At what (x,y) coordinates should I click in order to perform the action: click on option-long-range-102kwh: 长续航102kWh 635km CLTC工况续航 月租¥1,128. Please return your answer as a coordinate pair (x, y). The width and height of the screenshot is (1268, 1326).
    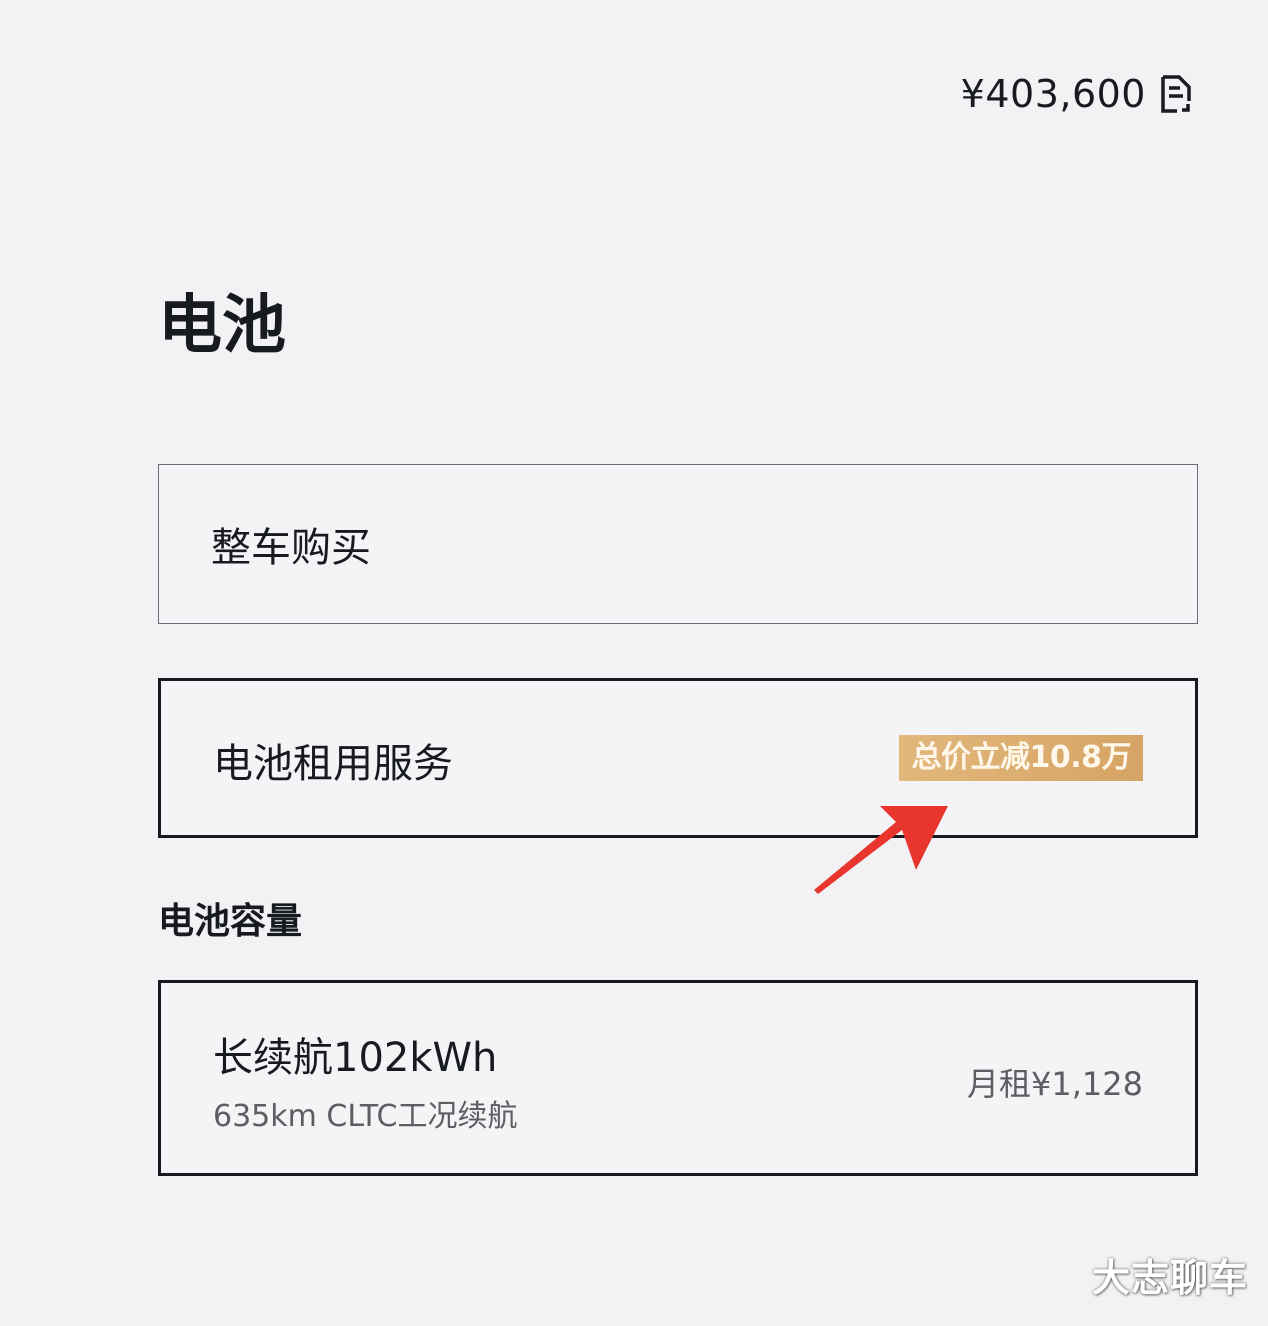
    Looking at the image, I should click on (678, 1078).